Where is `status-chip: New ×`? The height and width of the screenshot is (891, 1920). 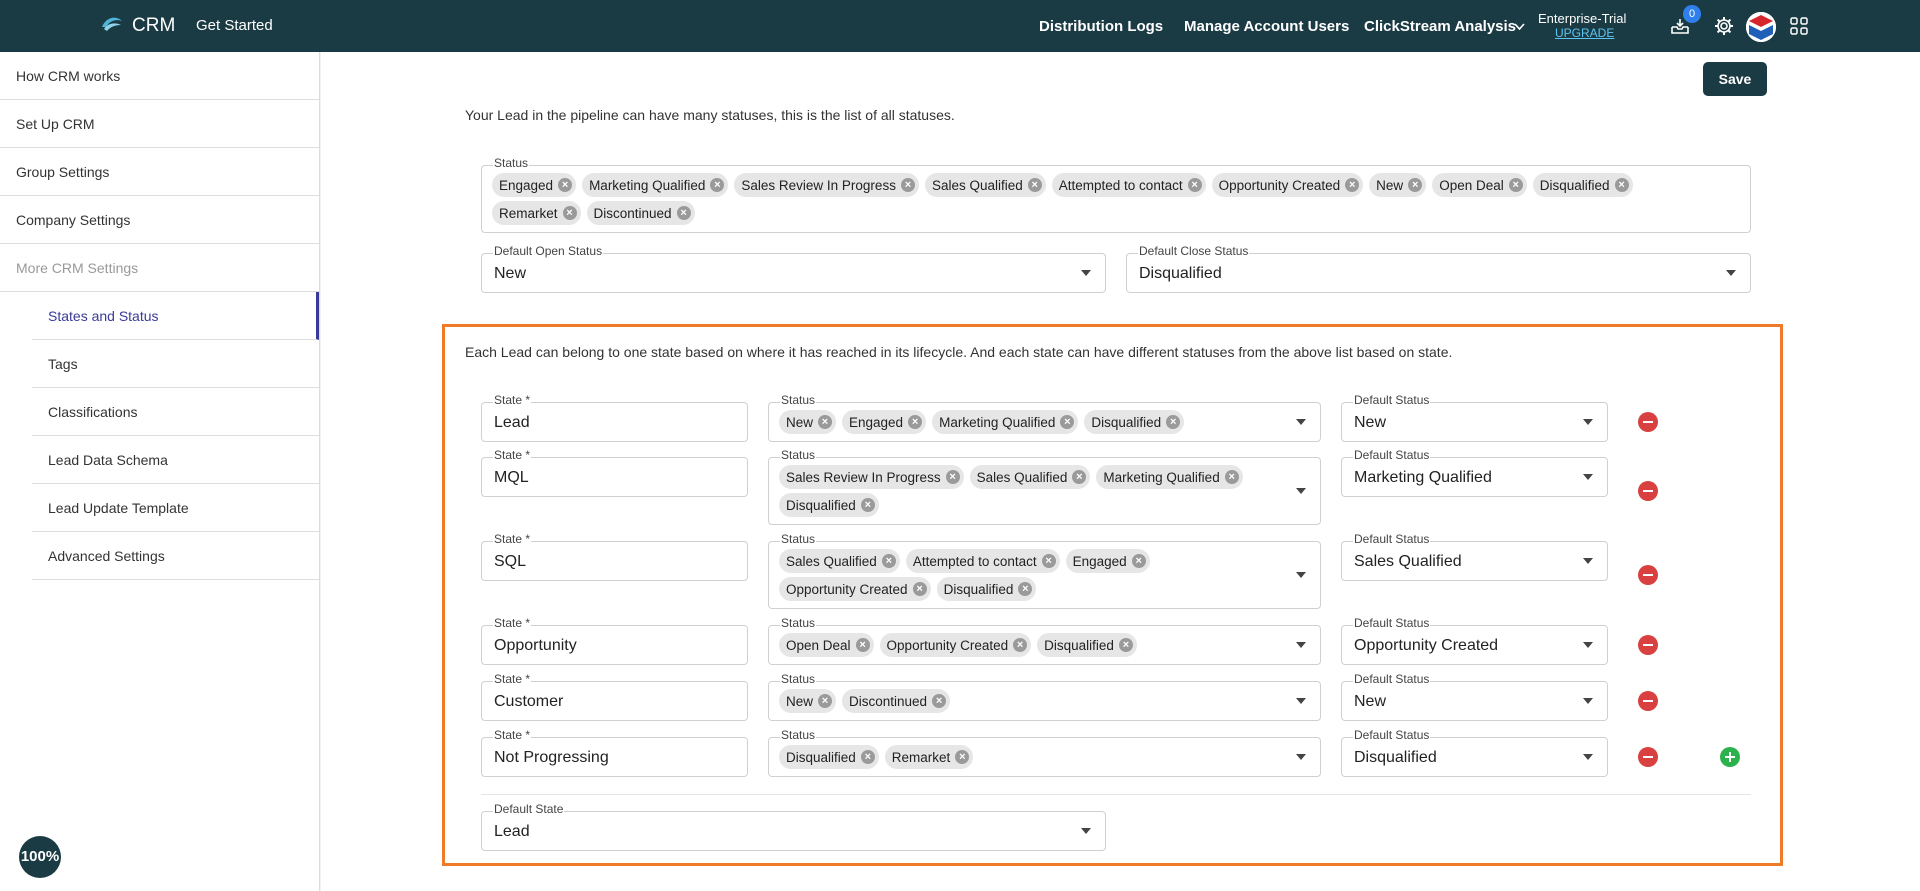
status-chip: New × is located at coordinates (1398, 185).